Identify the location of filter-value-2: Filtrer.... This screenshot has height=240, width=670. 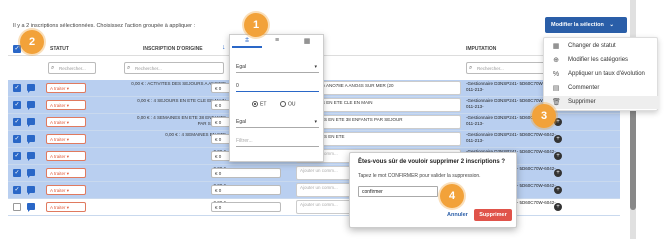
(277, 141).